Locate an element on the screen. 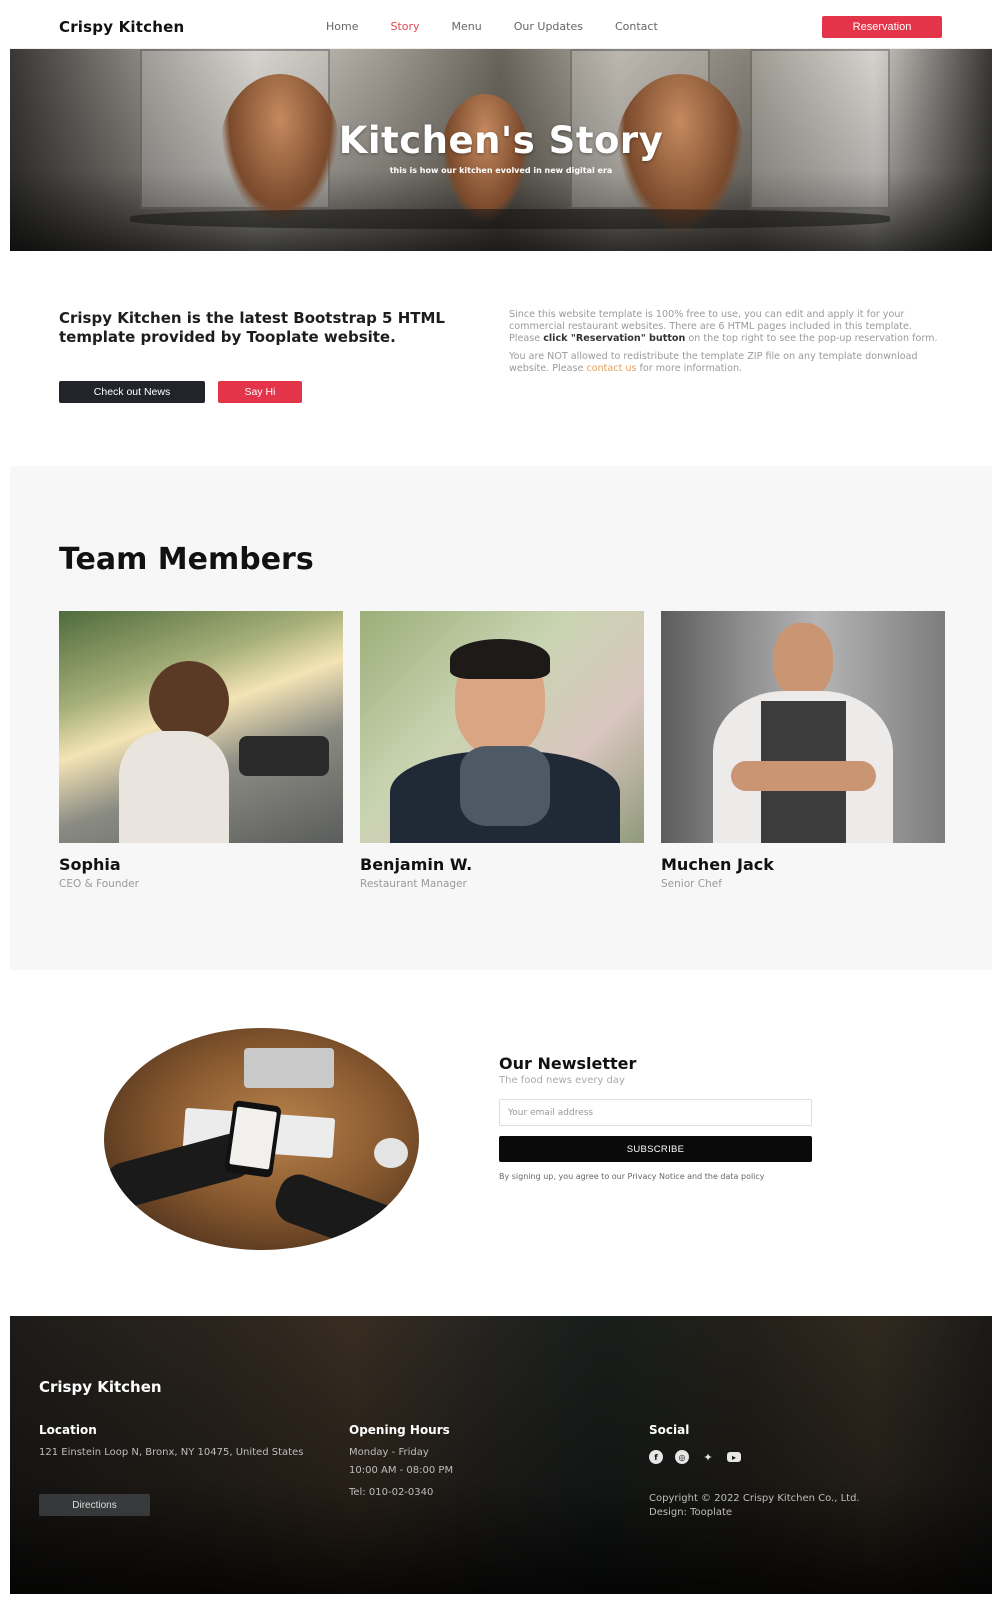 The height and width of the screenshot is (1600, 1000). opening-days: Monday - Friday is located at coordinates (389, 1452).